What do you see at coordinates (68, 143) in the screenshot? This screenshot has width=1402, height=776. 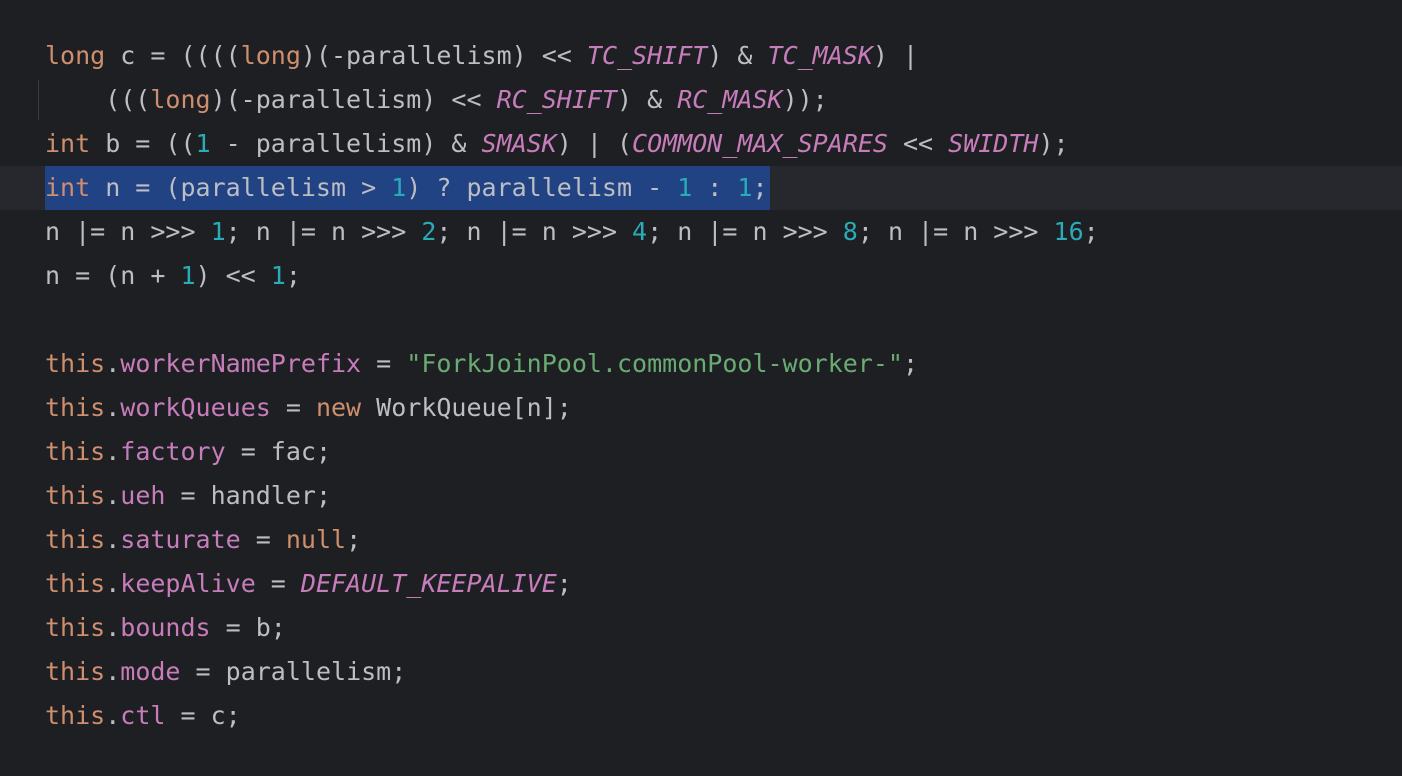 I see `keyword-token: int` at bounding box center [68, 143].